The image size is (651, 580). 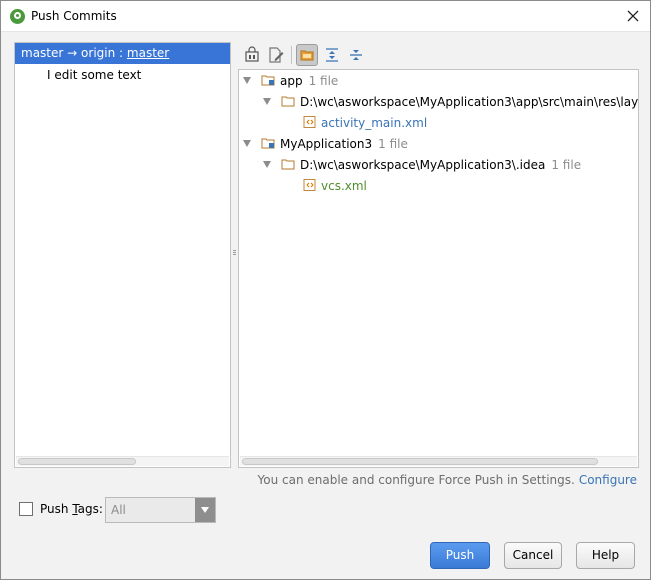 I want to click on local-branch: master, so click(x=42, y=53).